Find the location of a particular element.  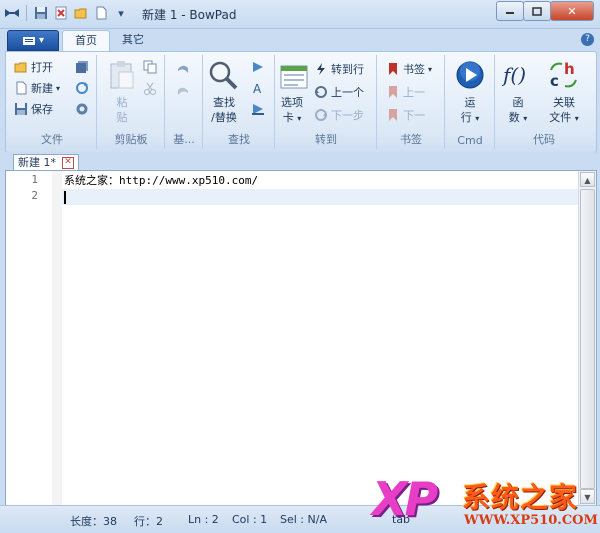

status-lines: 行：2 is located at coordinates (148, 521).